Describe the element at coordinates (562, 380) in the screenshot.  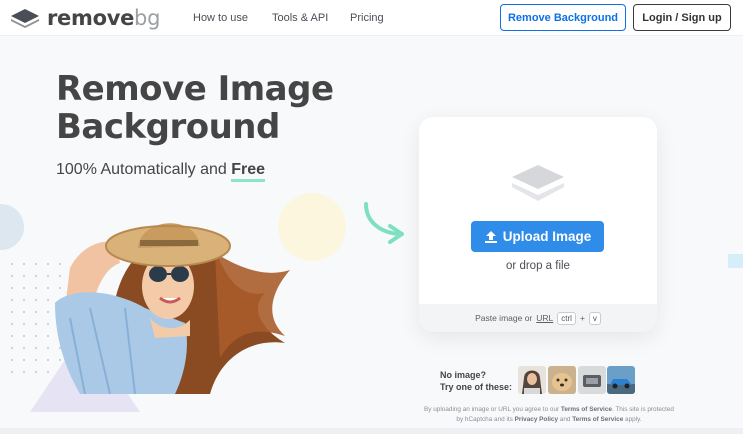
I see `sample-thumb-dog` at that location.